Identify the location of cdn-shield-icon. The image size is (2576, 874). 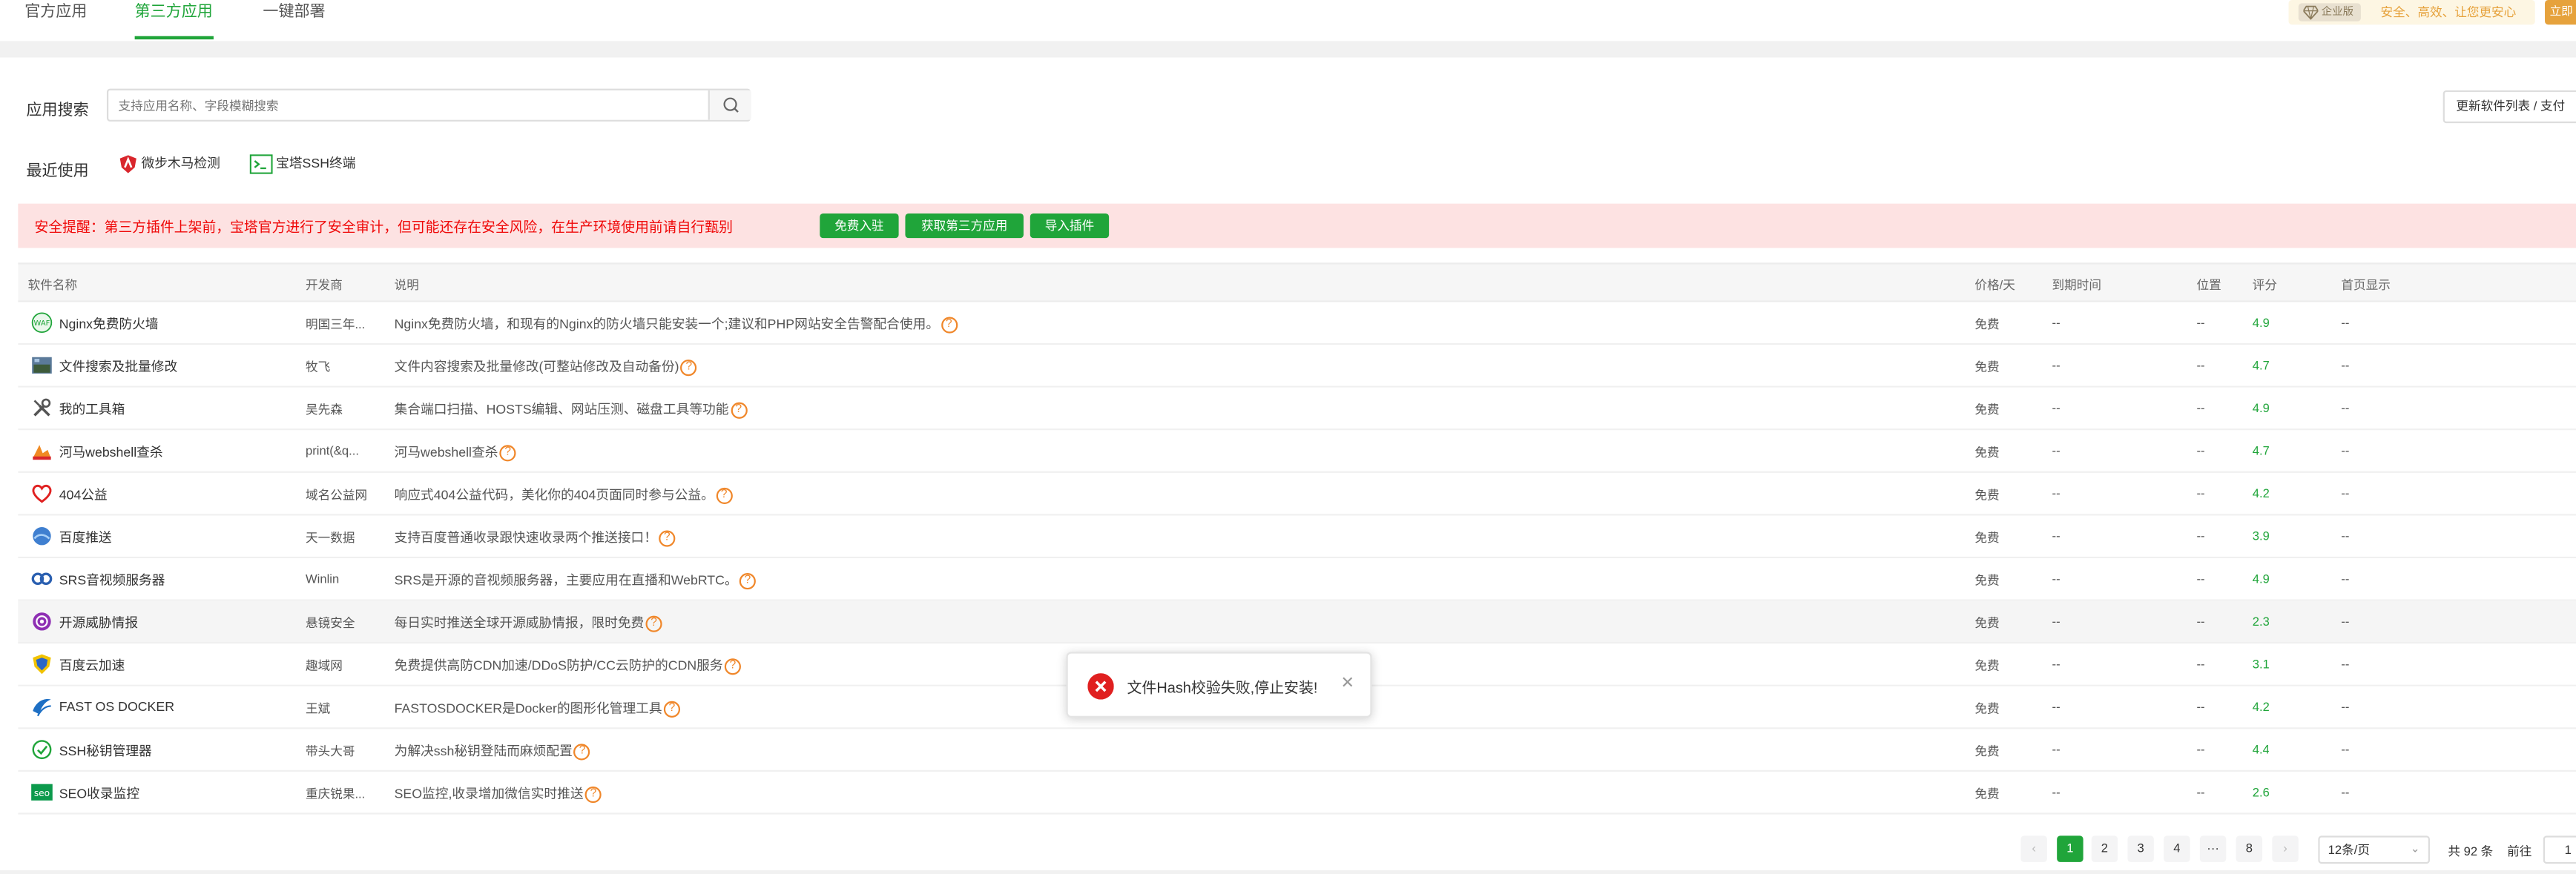
(42, 664).